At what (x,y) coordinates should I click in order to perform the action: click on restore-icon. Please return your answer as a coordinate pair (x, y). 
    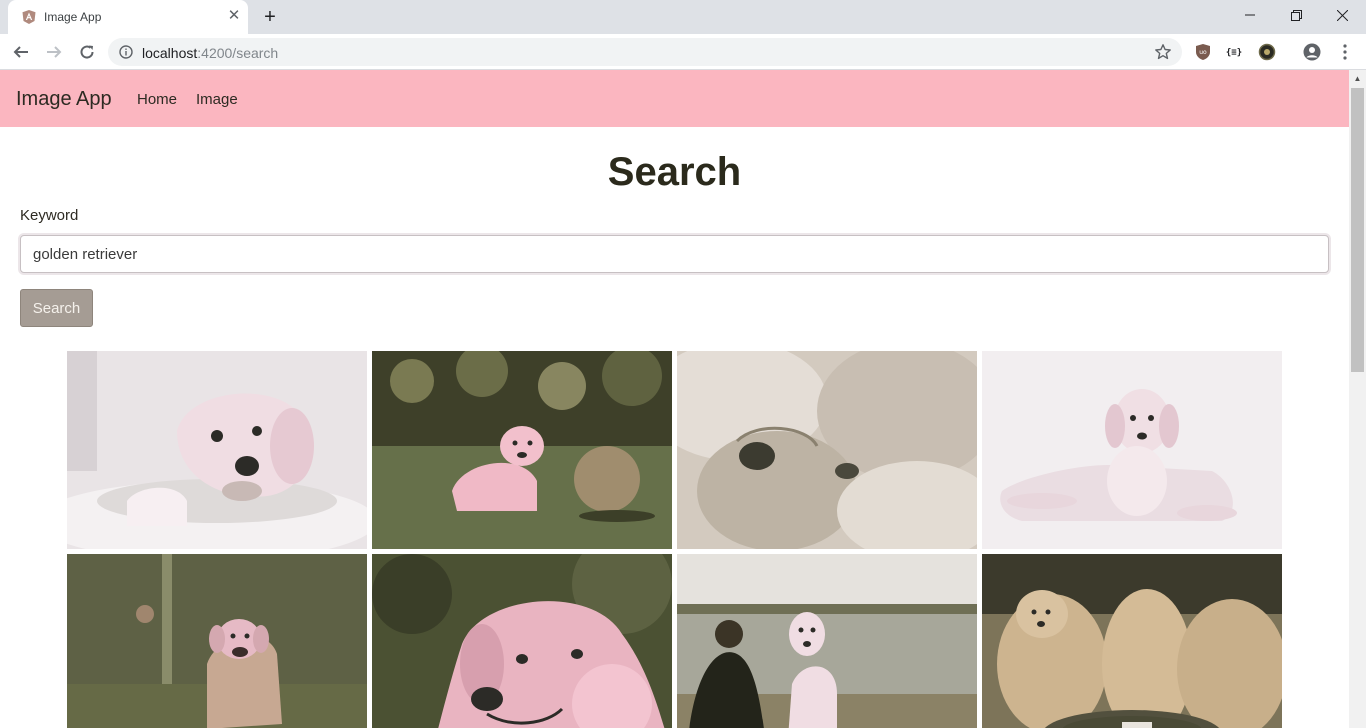
    Looking at the image, I should click on (1296, 15).